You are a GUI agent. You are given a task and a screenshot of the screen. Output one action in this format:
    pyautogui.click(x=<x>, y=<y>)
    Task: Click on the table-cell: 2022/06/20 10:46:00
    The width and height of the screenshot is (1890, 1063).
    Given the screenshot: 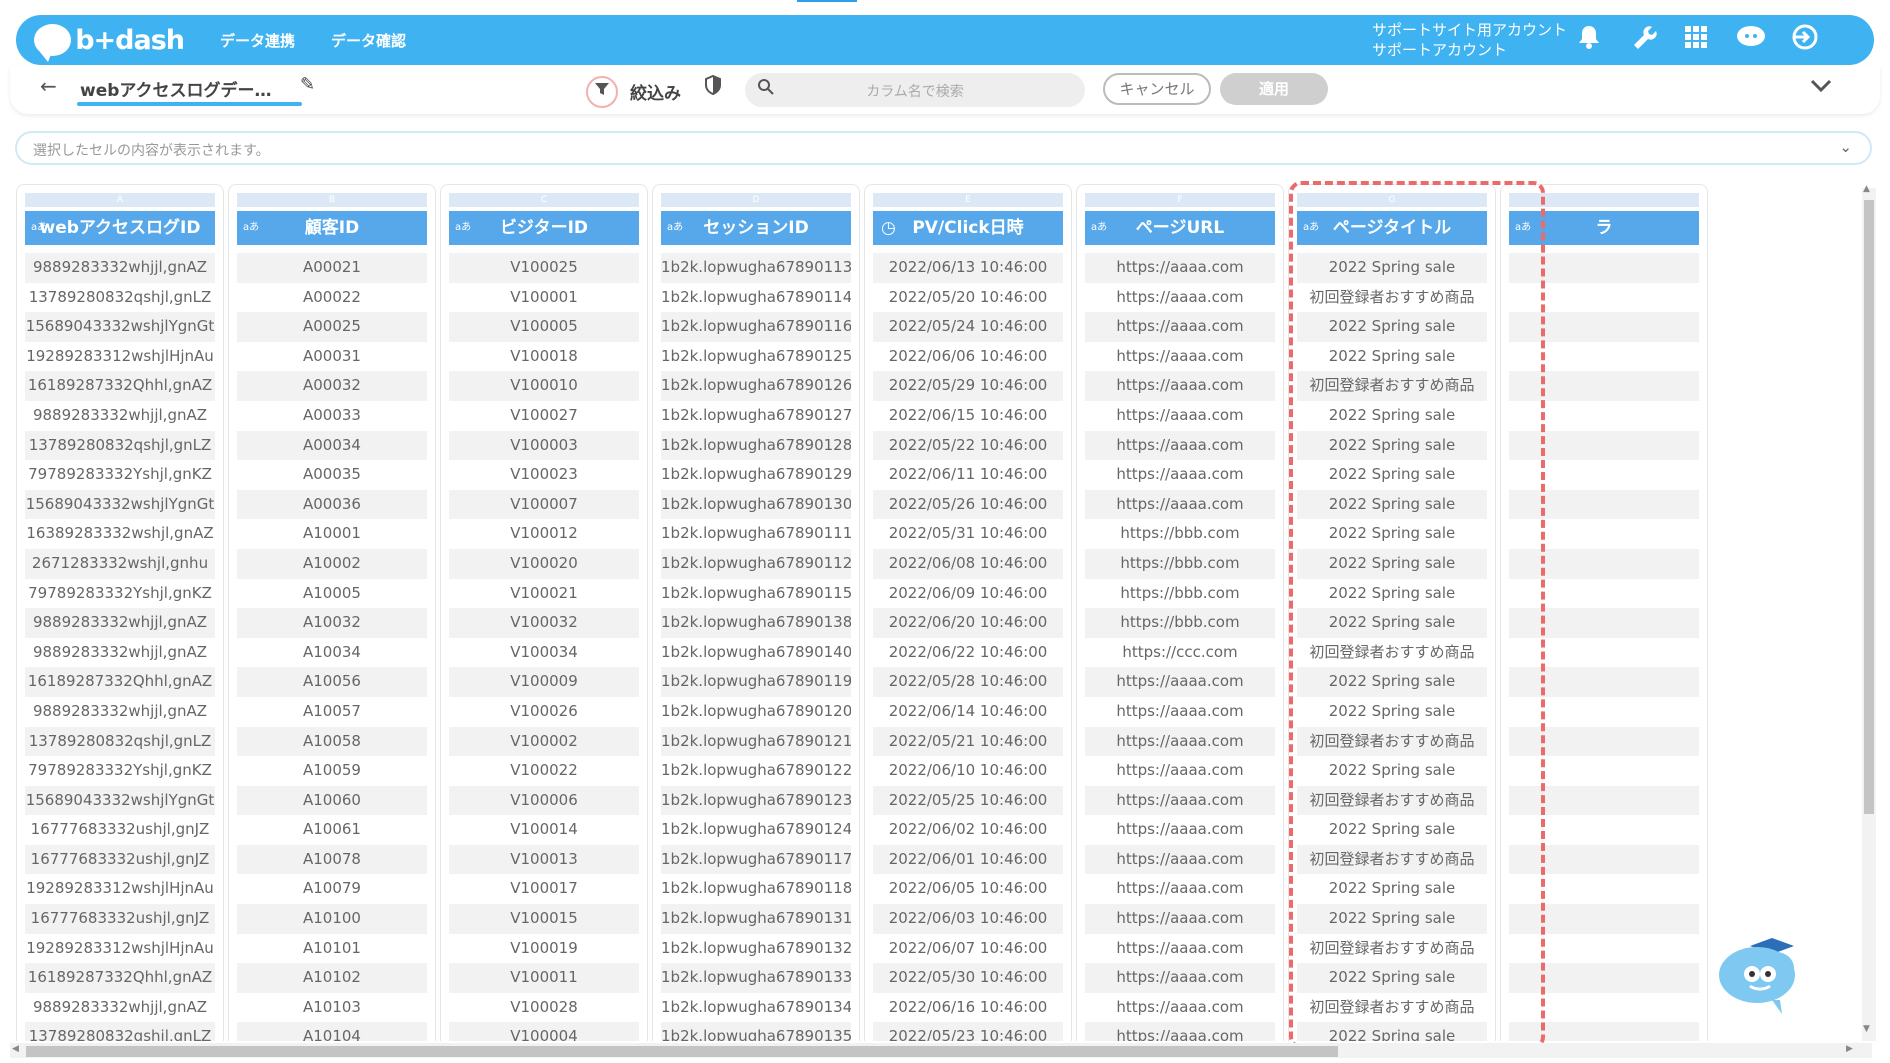 What is the action you would take?
    pyautogui.click(x=968, y=623)
    